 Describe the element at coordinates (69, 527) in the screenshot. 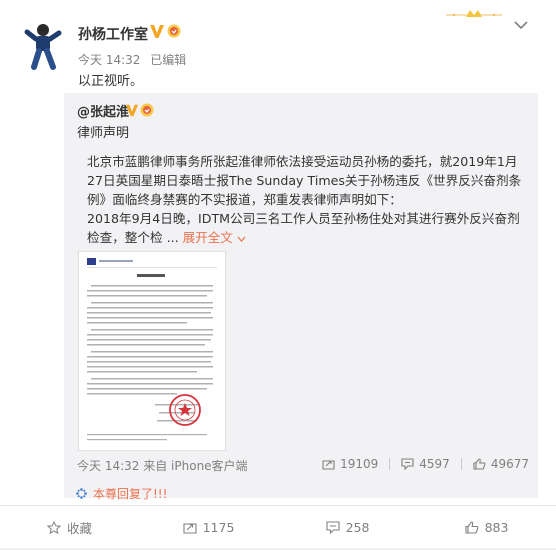

I see `favorite-button: 收藏` at that location.